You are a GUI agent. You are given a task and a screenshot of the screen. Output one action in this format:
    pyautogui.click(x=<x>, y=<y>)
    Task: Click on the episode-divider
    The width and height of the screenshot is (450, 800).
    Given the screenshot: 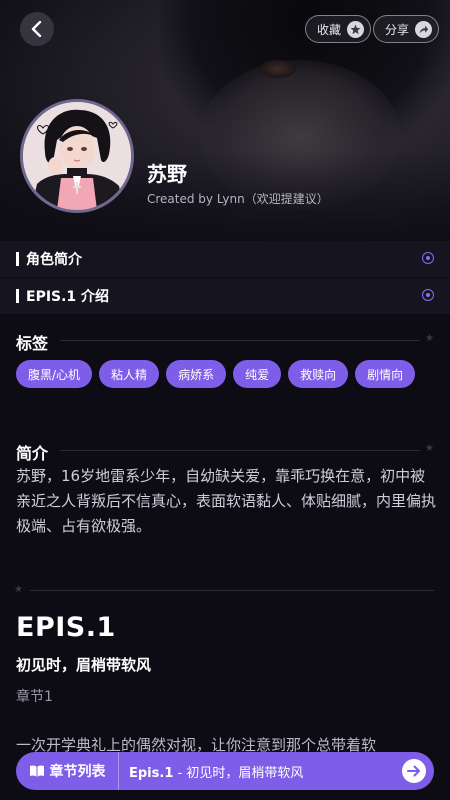 What is the action you would take?
    pyautogui.click(x=232, y=590)
    